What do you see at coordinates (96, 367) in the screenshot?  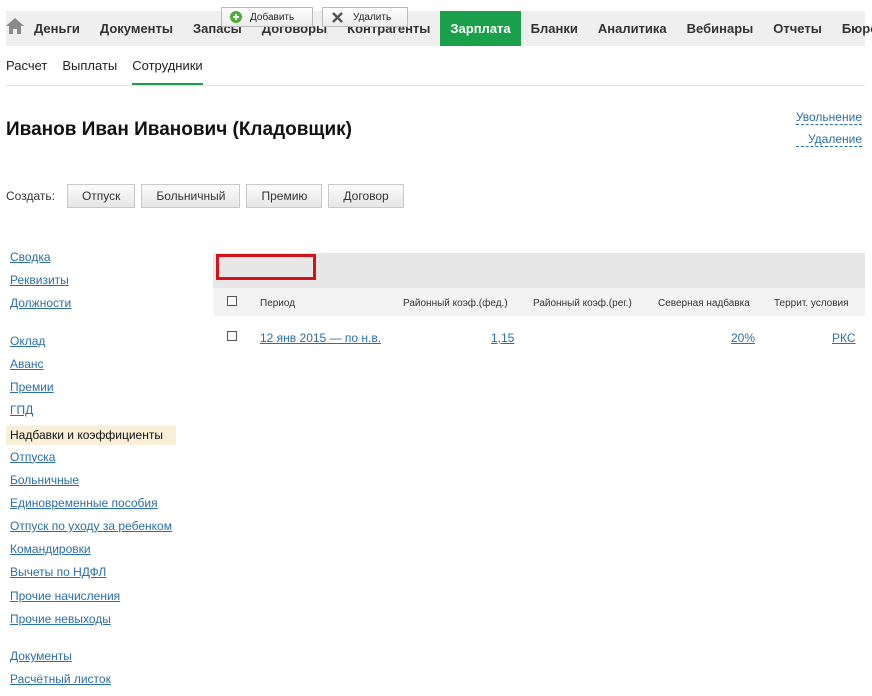 I see `sidebar-item-advance: Аванс` at bounding box center [96, 367].